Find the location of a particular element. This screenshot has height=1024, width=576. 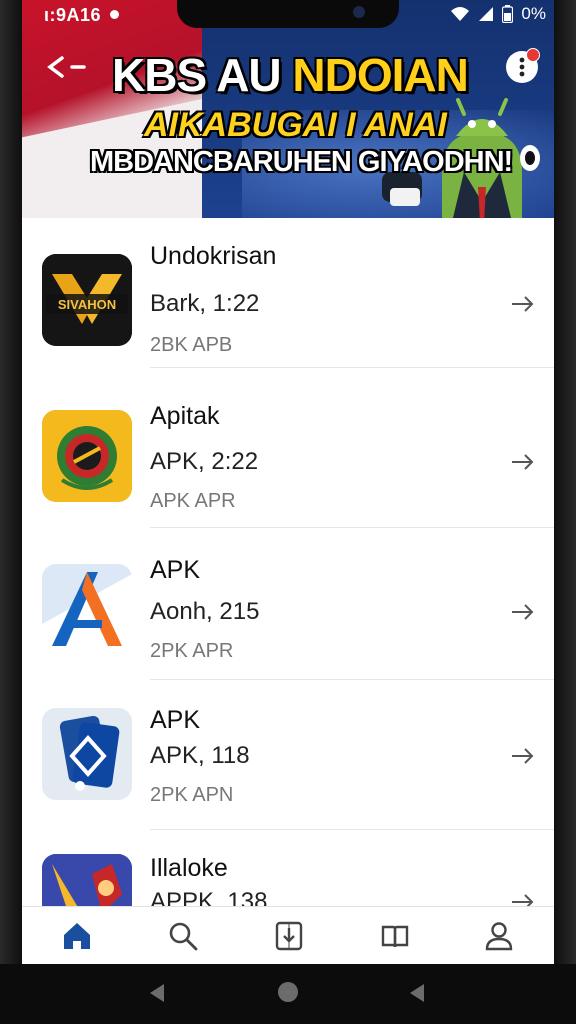

app-version: Aonh, 215 is located at coordinates (205, 611).